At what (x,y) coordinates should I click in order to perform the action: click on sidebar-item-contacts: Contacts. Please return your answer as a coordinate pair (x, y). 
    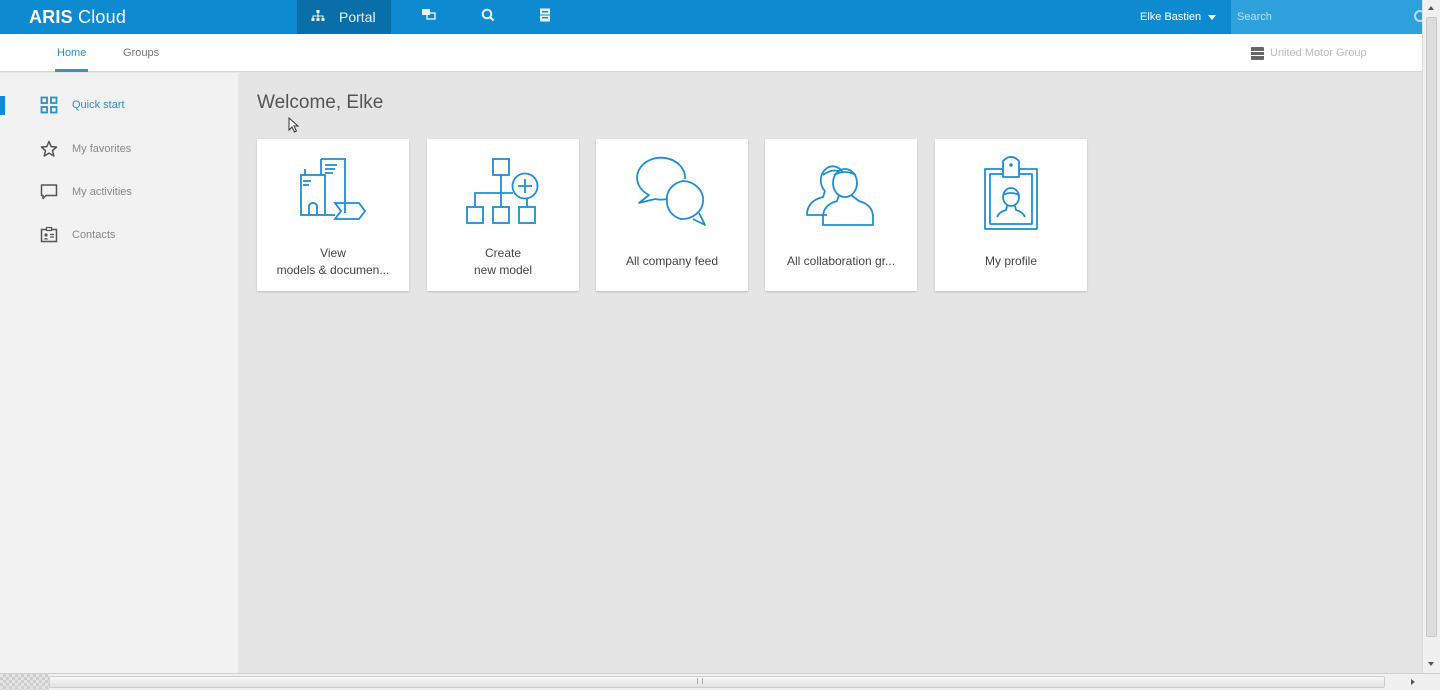
    Looking at the image, I should click on (119, 235).